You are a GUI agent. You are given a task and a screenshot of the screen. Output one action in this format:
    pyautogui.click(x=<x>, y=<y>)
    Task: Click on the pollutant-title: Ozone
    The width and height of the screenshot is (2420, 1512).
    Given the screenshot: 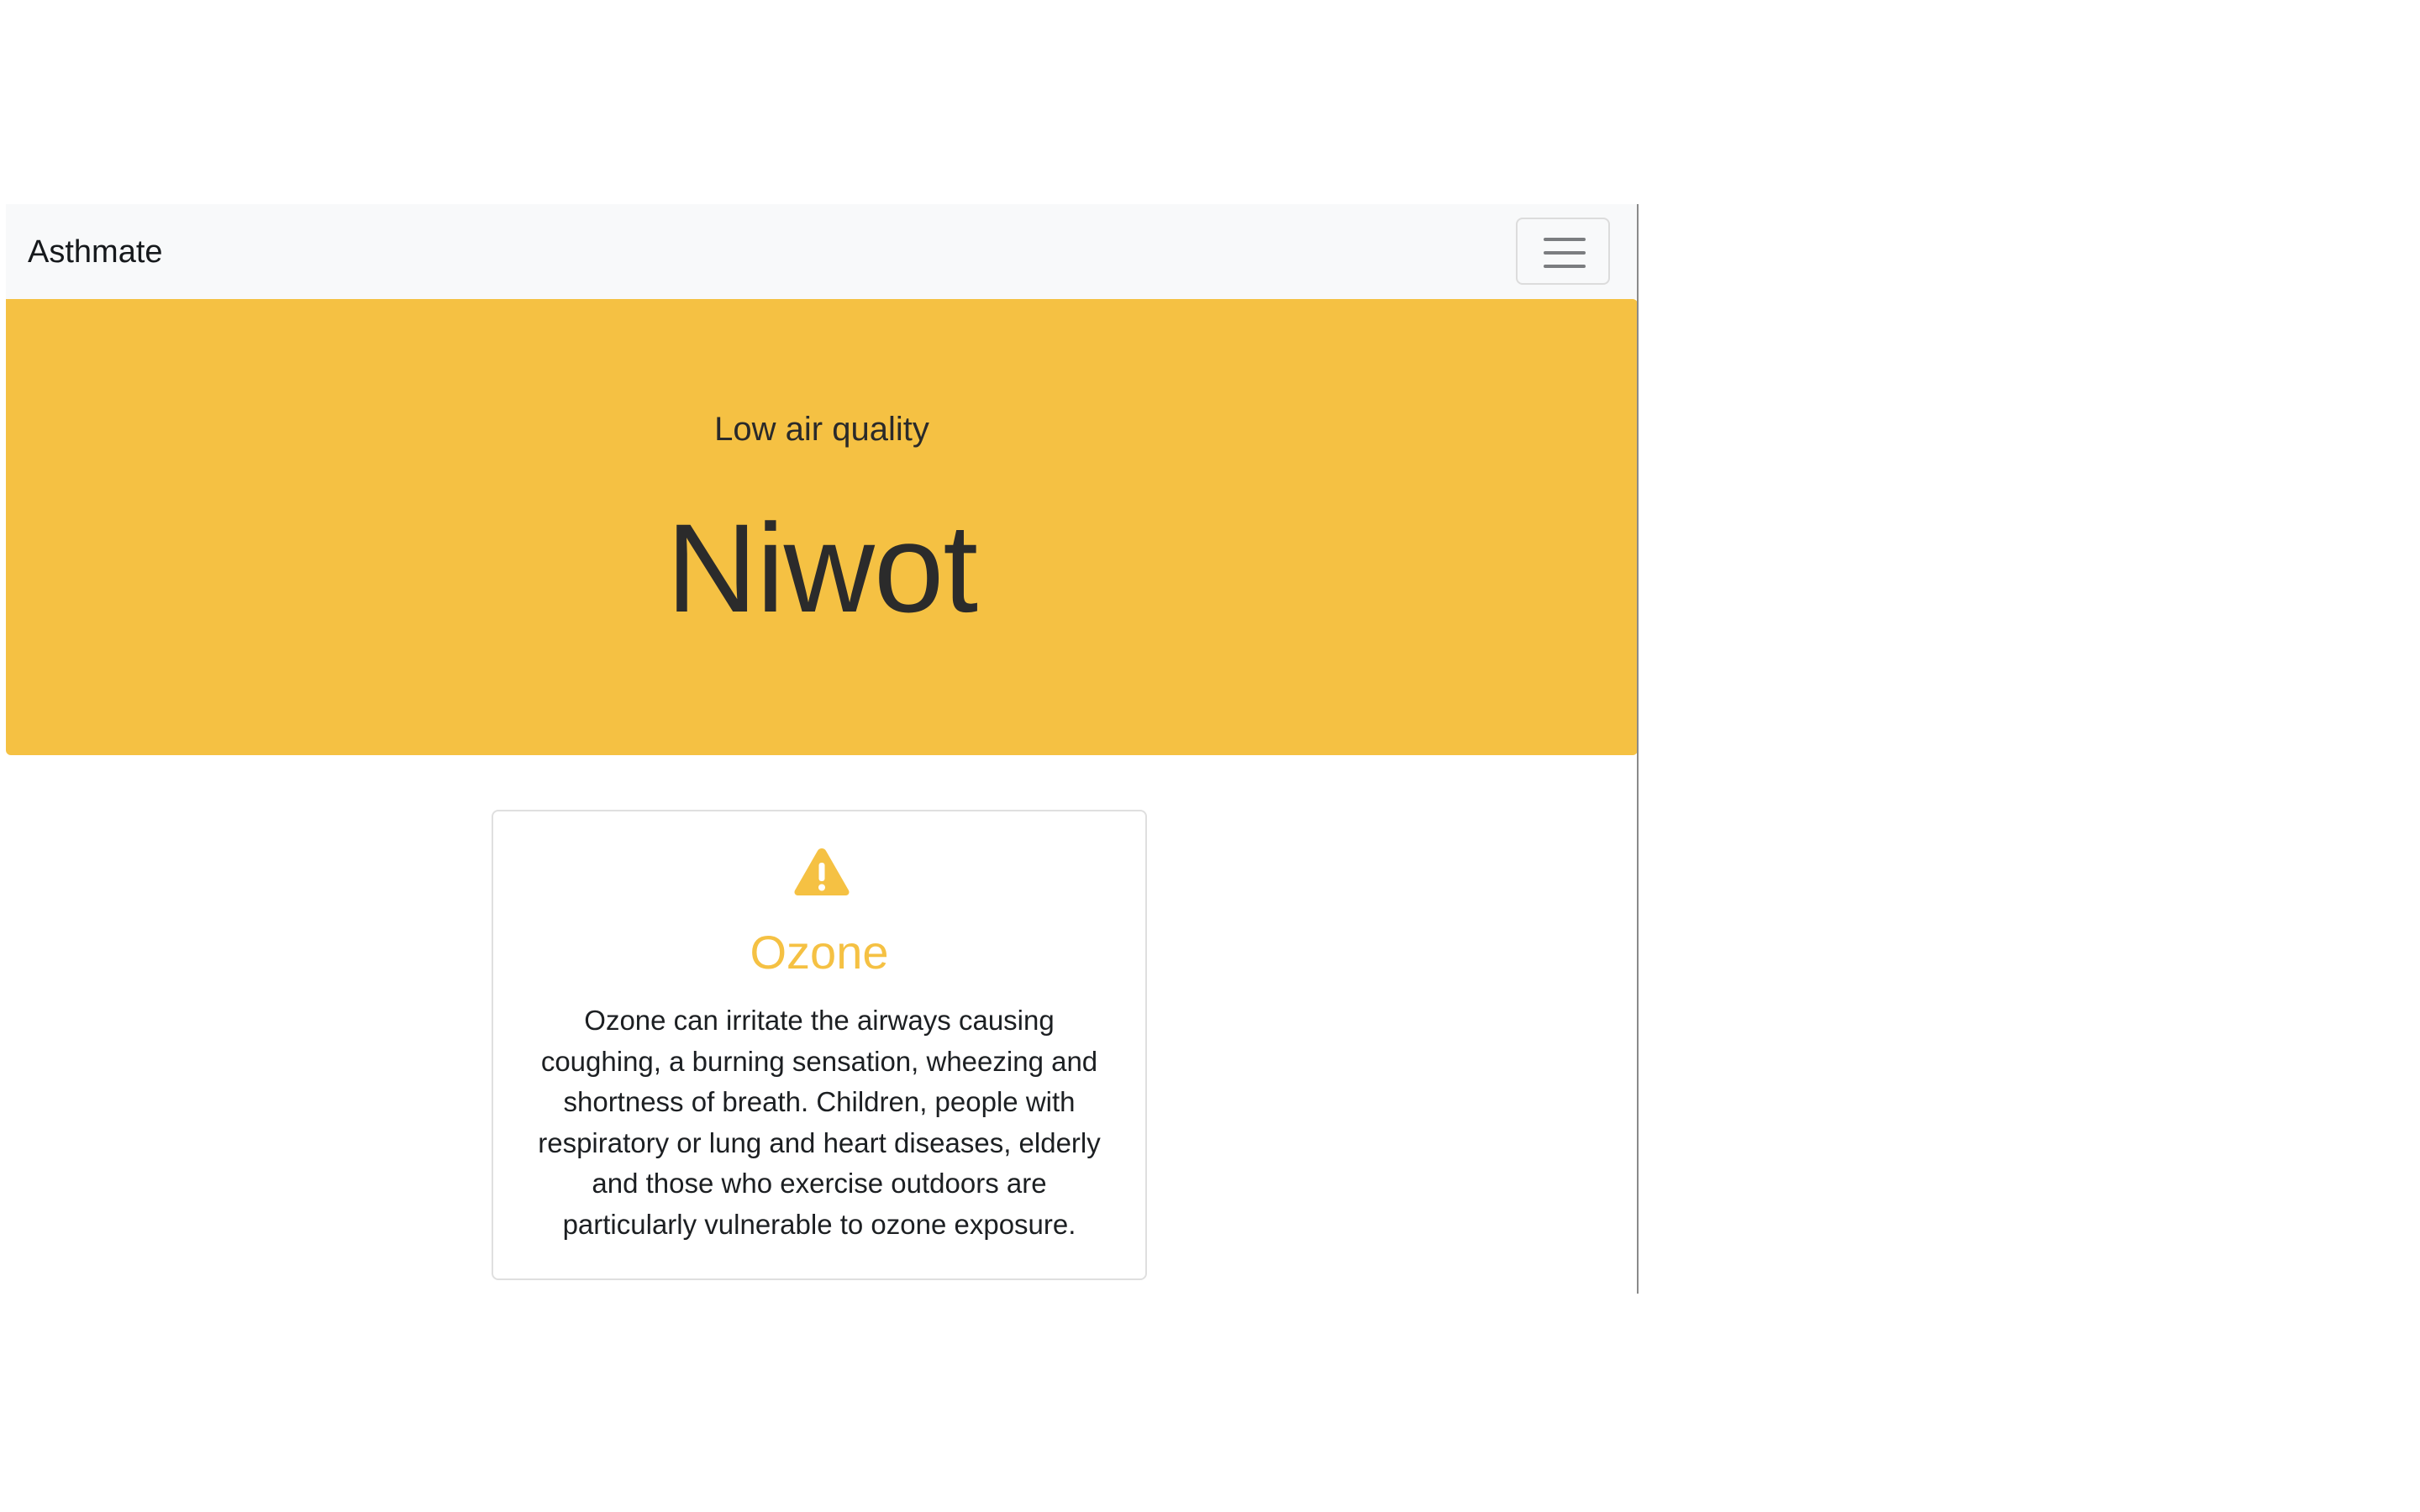 What is the action you would take?
    pyautogui.click(x=819, y=952)
    